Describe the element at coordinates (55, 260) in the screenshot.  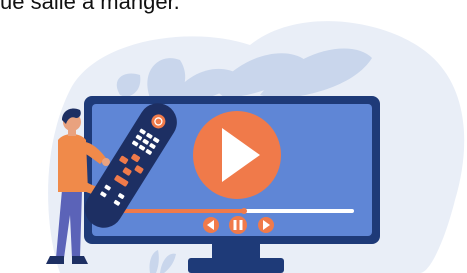
I see `person-shoe-left` at that location.